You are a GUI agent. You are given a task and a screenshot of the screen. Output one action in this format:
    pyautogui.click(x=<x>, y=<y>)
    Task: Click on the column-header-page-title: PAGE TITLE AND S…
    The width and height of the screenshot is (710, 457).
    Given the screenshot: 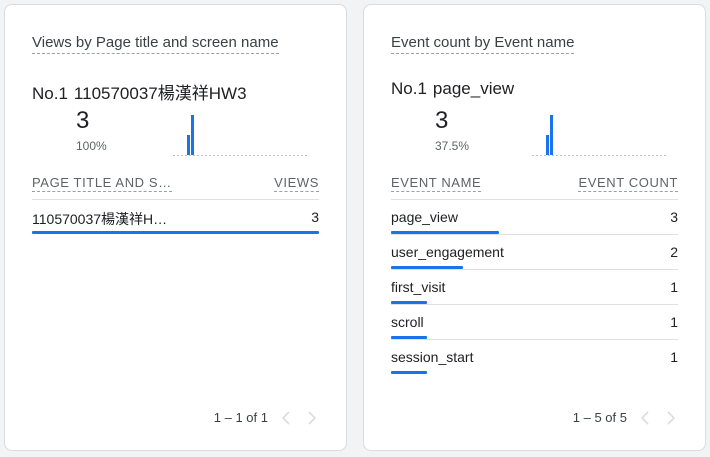 What is the action you would take?
    pyautogui.click(x=102, y=183)
    